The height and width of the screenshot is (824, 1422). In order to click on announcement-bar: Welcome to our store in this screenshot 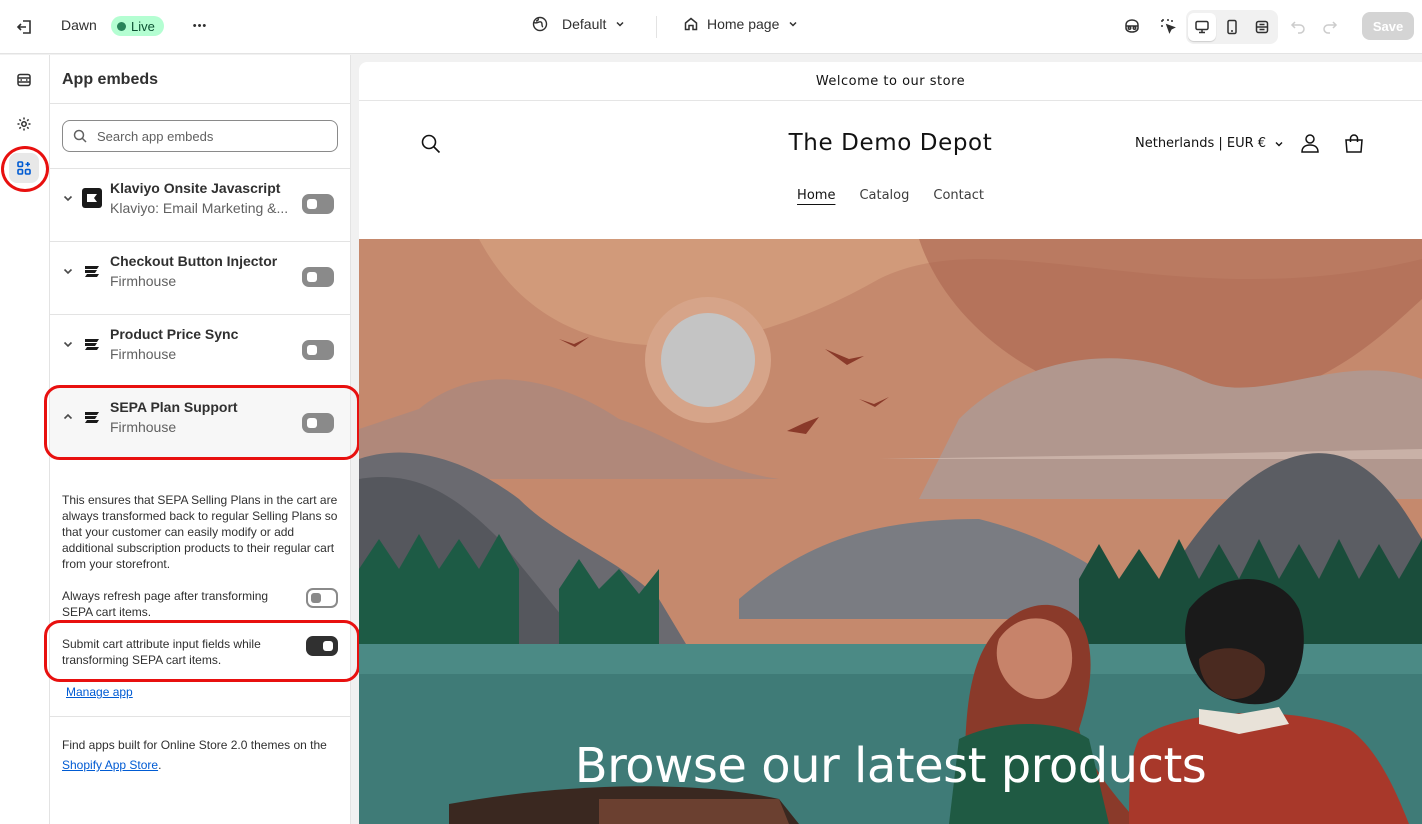, I will do `click(890, 81)`.